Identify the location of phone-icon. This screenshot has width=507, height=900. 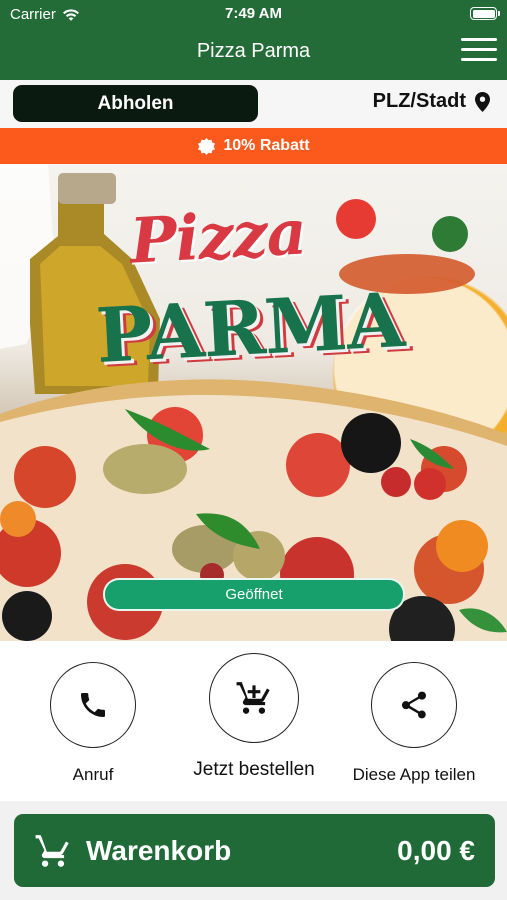
(93, 705).